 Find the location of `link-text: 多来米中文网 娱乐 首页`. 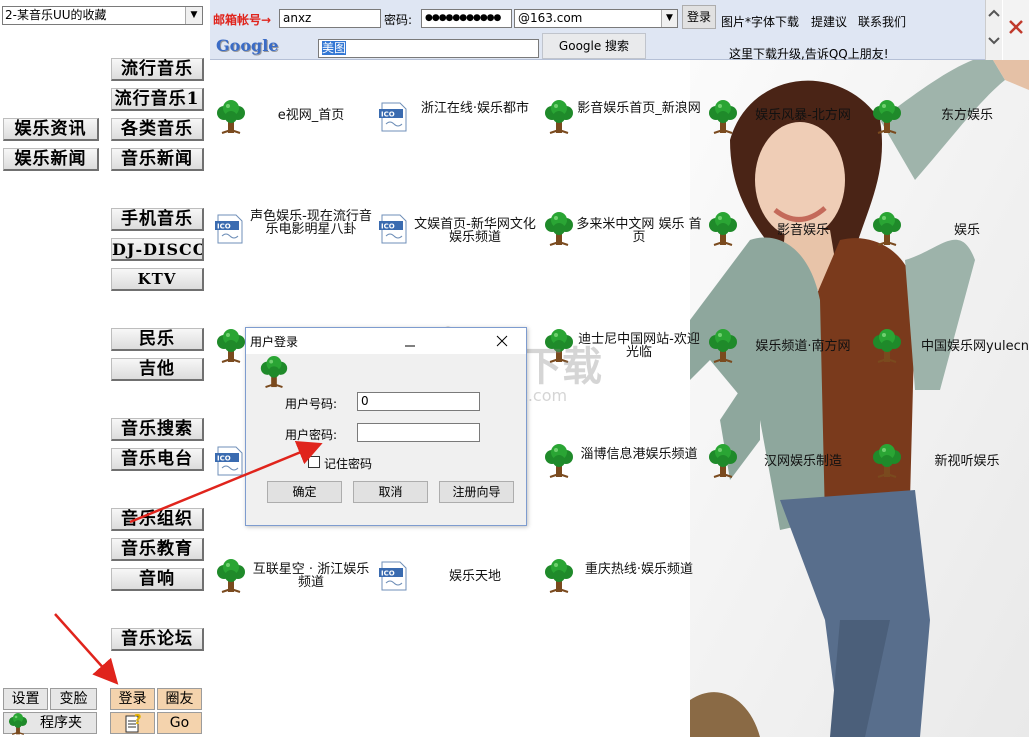

link-text: 多来米中文网 娱乐 首页 is located at coordinates (639, 231).